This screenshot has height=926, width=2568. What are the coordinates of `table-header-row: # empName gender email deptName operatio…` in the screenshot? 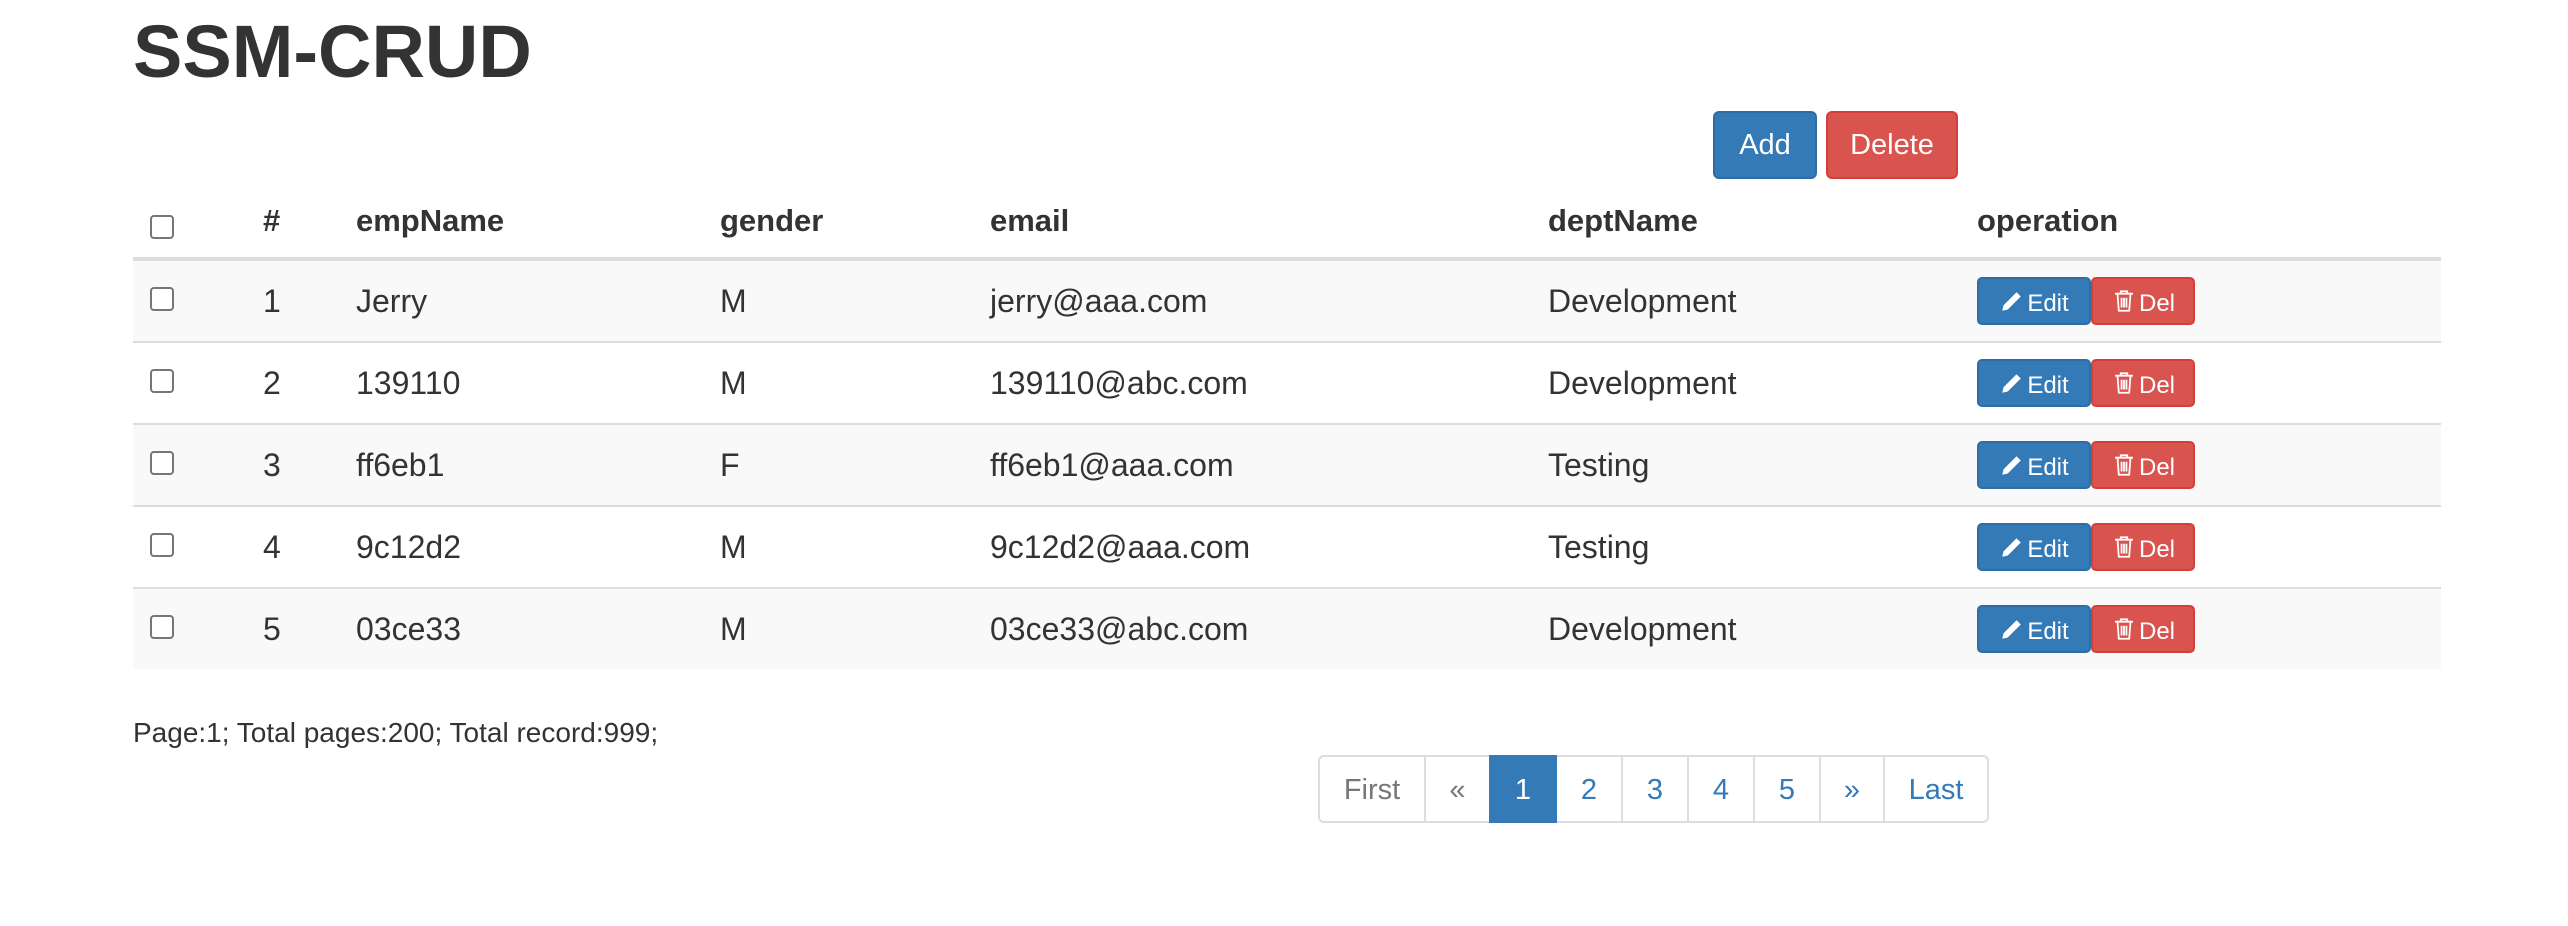 It's located at (1287, 223).